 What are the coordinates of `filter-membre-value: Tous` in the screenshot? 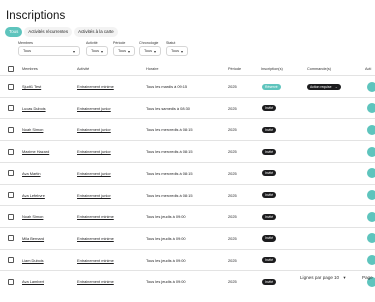 It's located at (27, 51).